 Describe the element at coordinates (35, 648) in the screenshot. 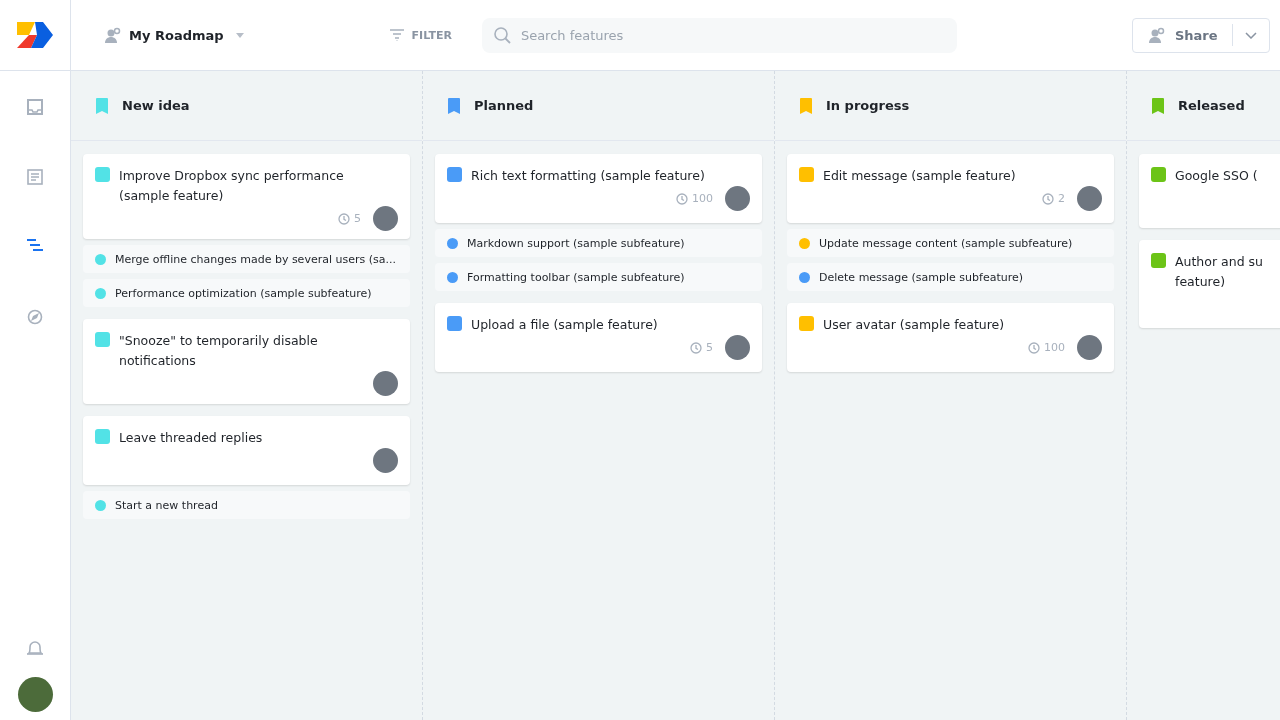

I see `bell-icon` at that location.